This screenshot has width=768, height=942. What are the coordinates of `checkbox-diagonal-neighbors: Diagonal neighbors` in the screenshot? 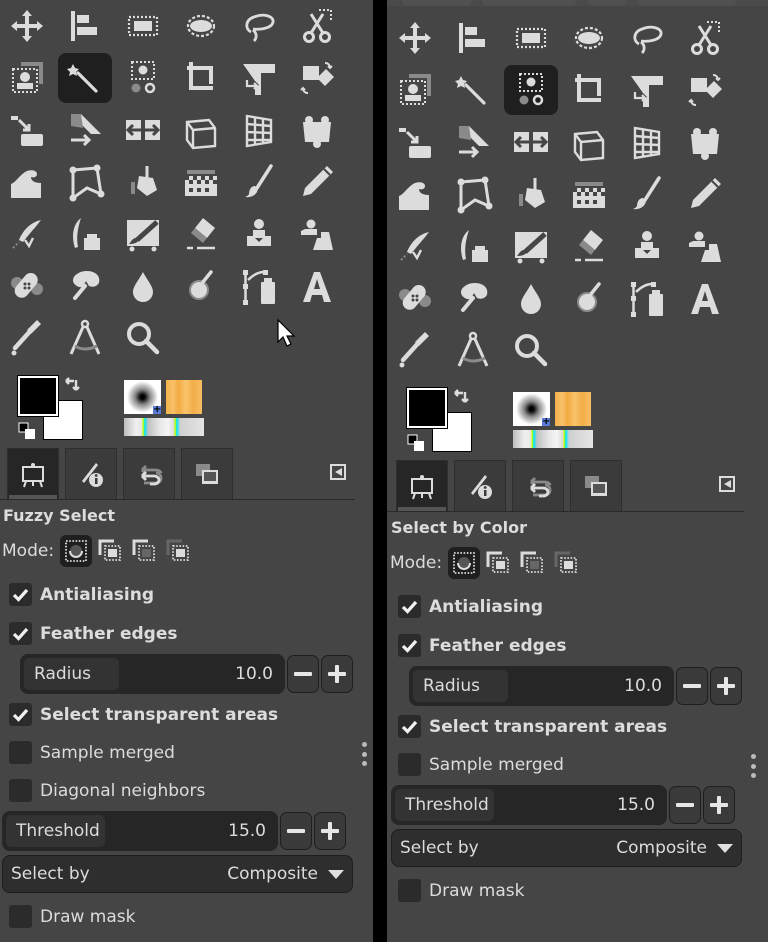 It's located at (107, 790).